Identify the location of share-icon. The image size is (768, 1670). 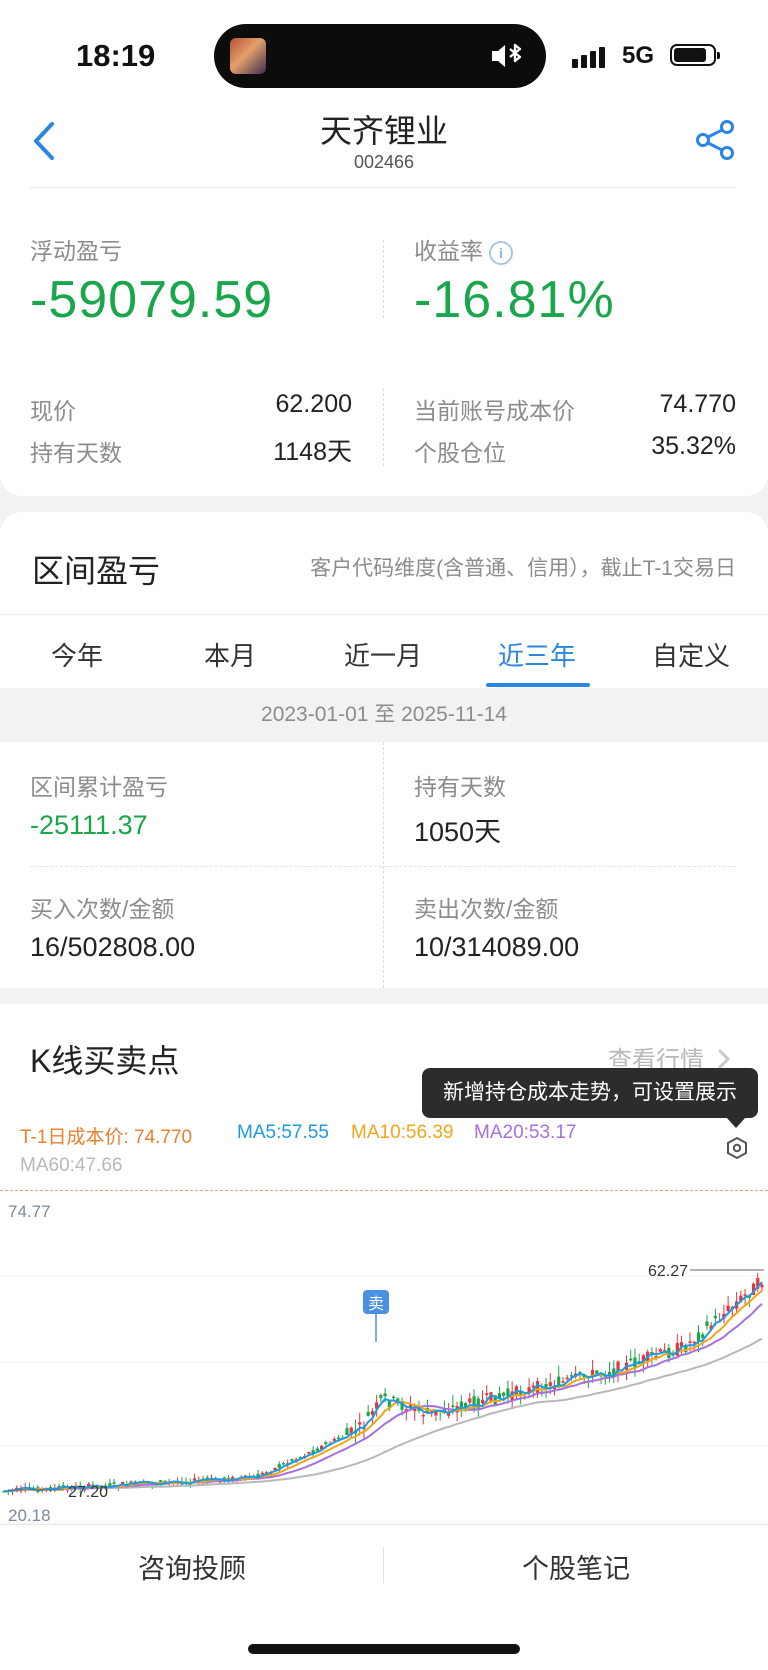
(716, 140).